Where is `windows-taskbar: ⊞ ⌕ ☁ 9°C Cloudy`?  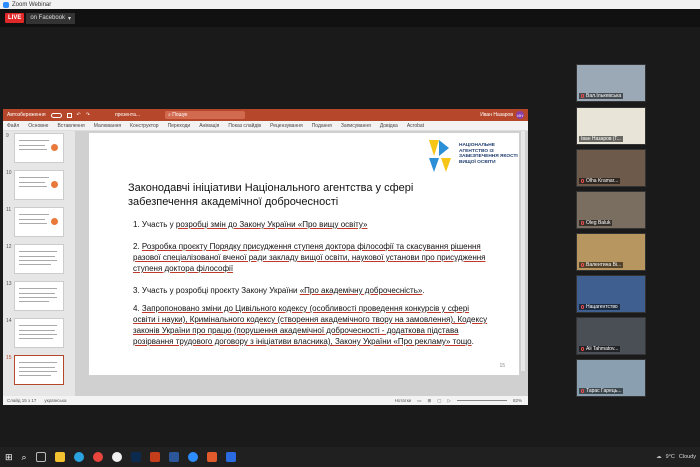
windows-taskbar: ⊞ ⌕ ☁ 9°C Cloudy is located at coordinates (350, 457).